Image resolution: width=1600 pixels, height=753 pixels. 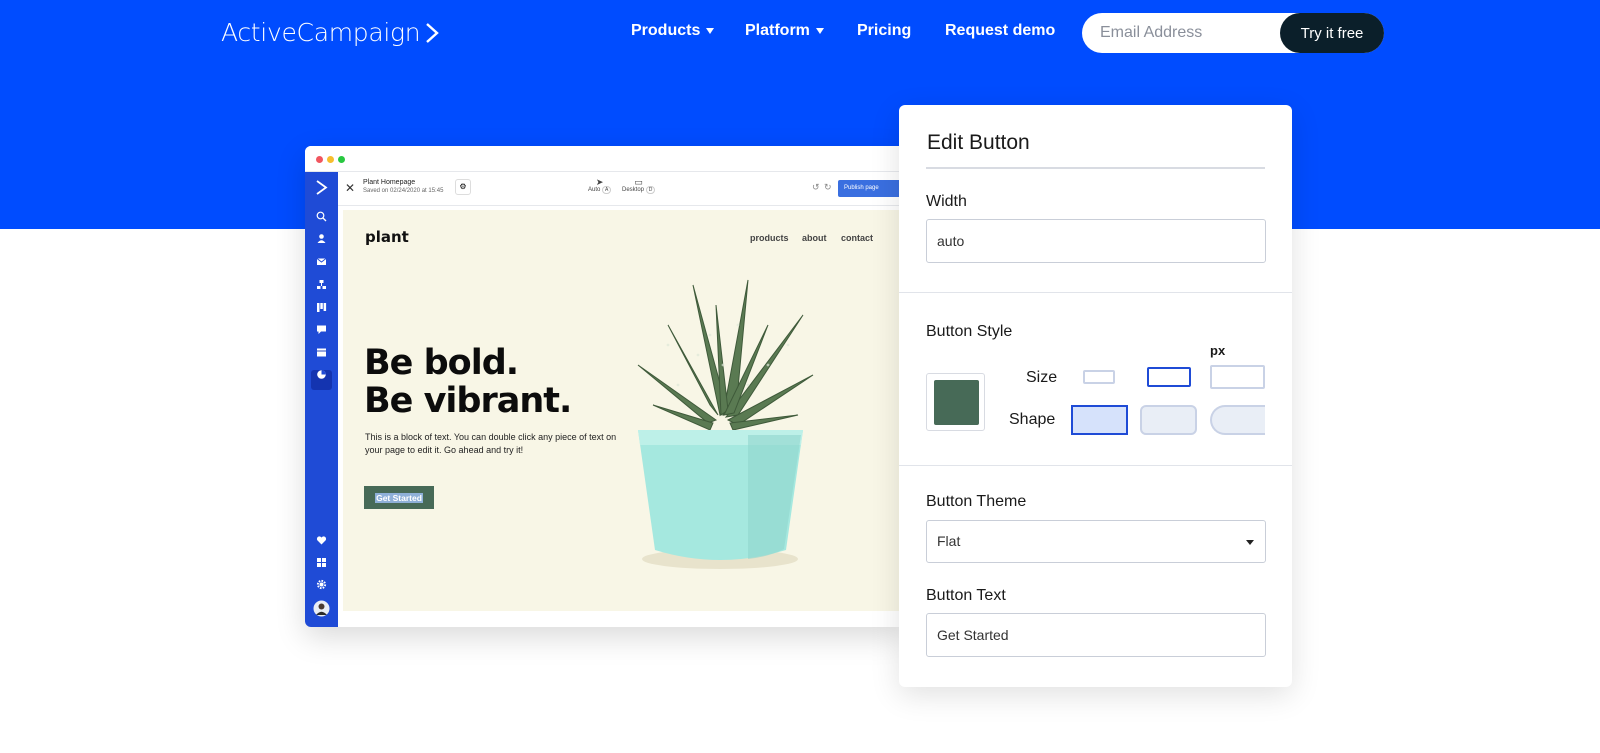 I want to click on heart-icon, so click(x=321, y=540).